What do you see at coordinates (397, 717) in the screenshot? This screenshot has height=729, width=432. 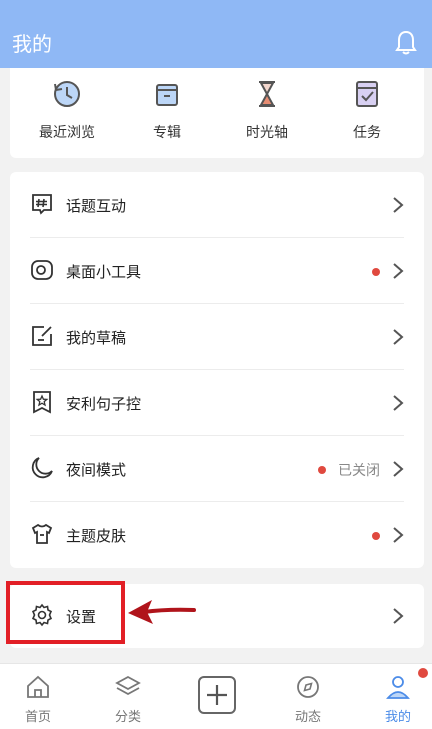 I see `tab-label: 我的` at bounding box center [397, 717].